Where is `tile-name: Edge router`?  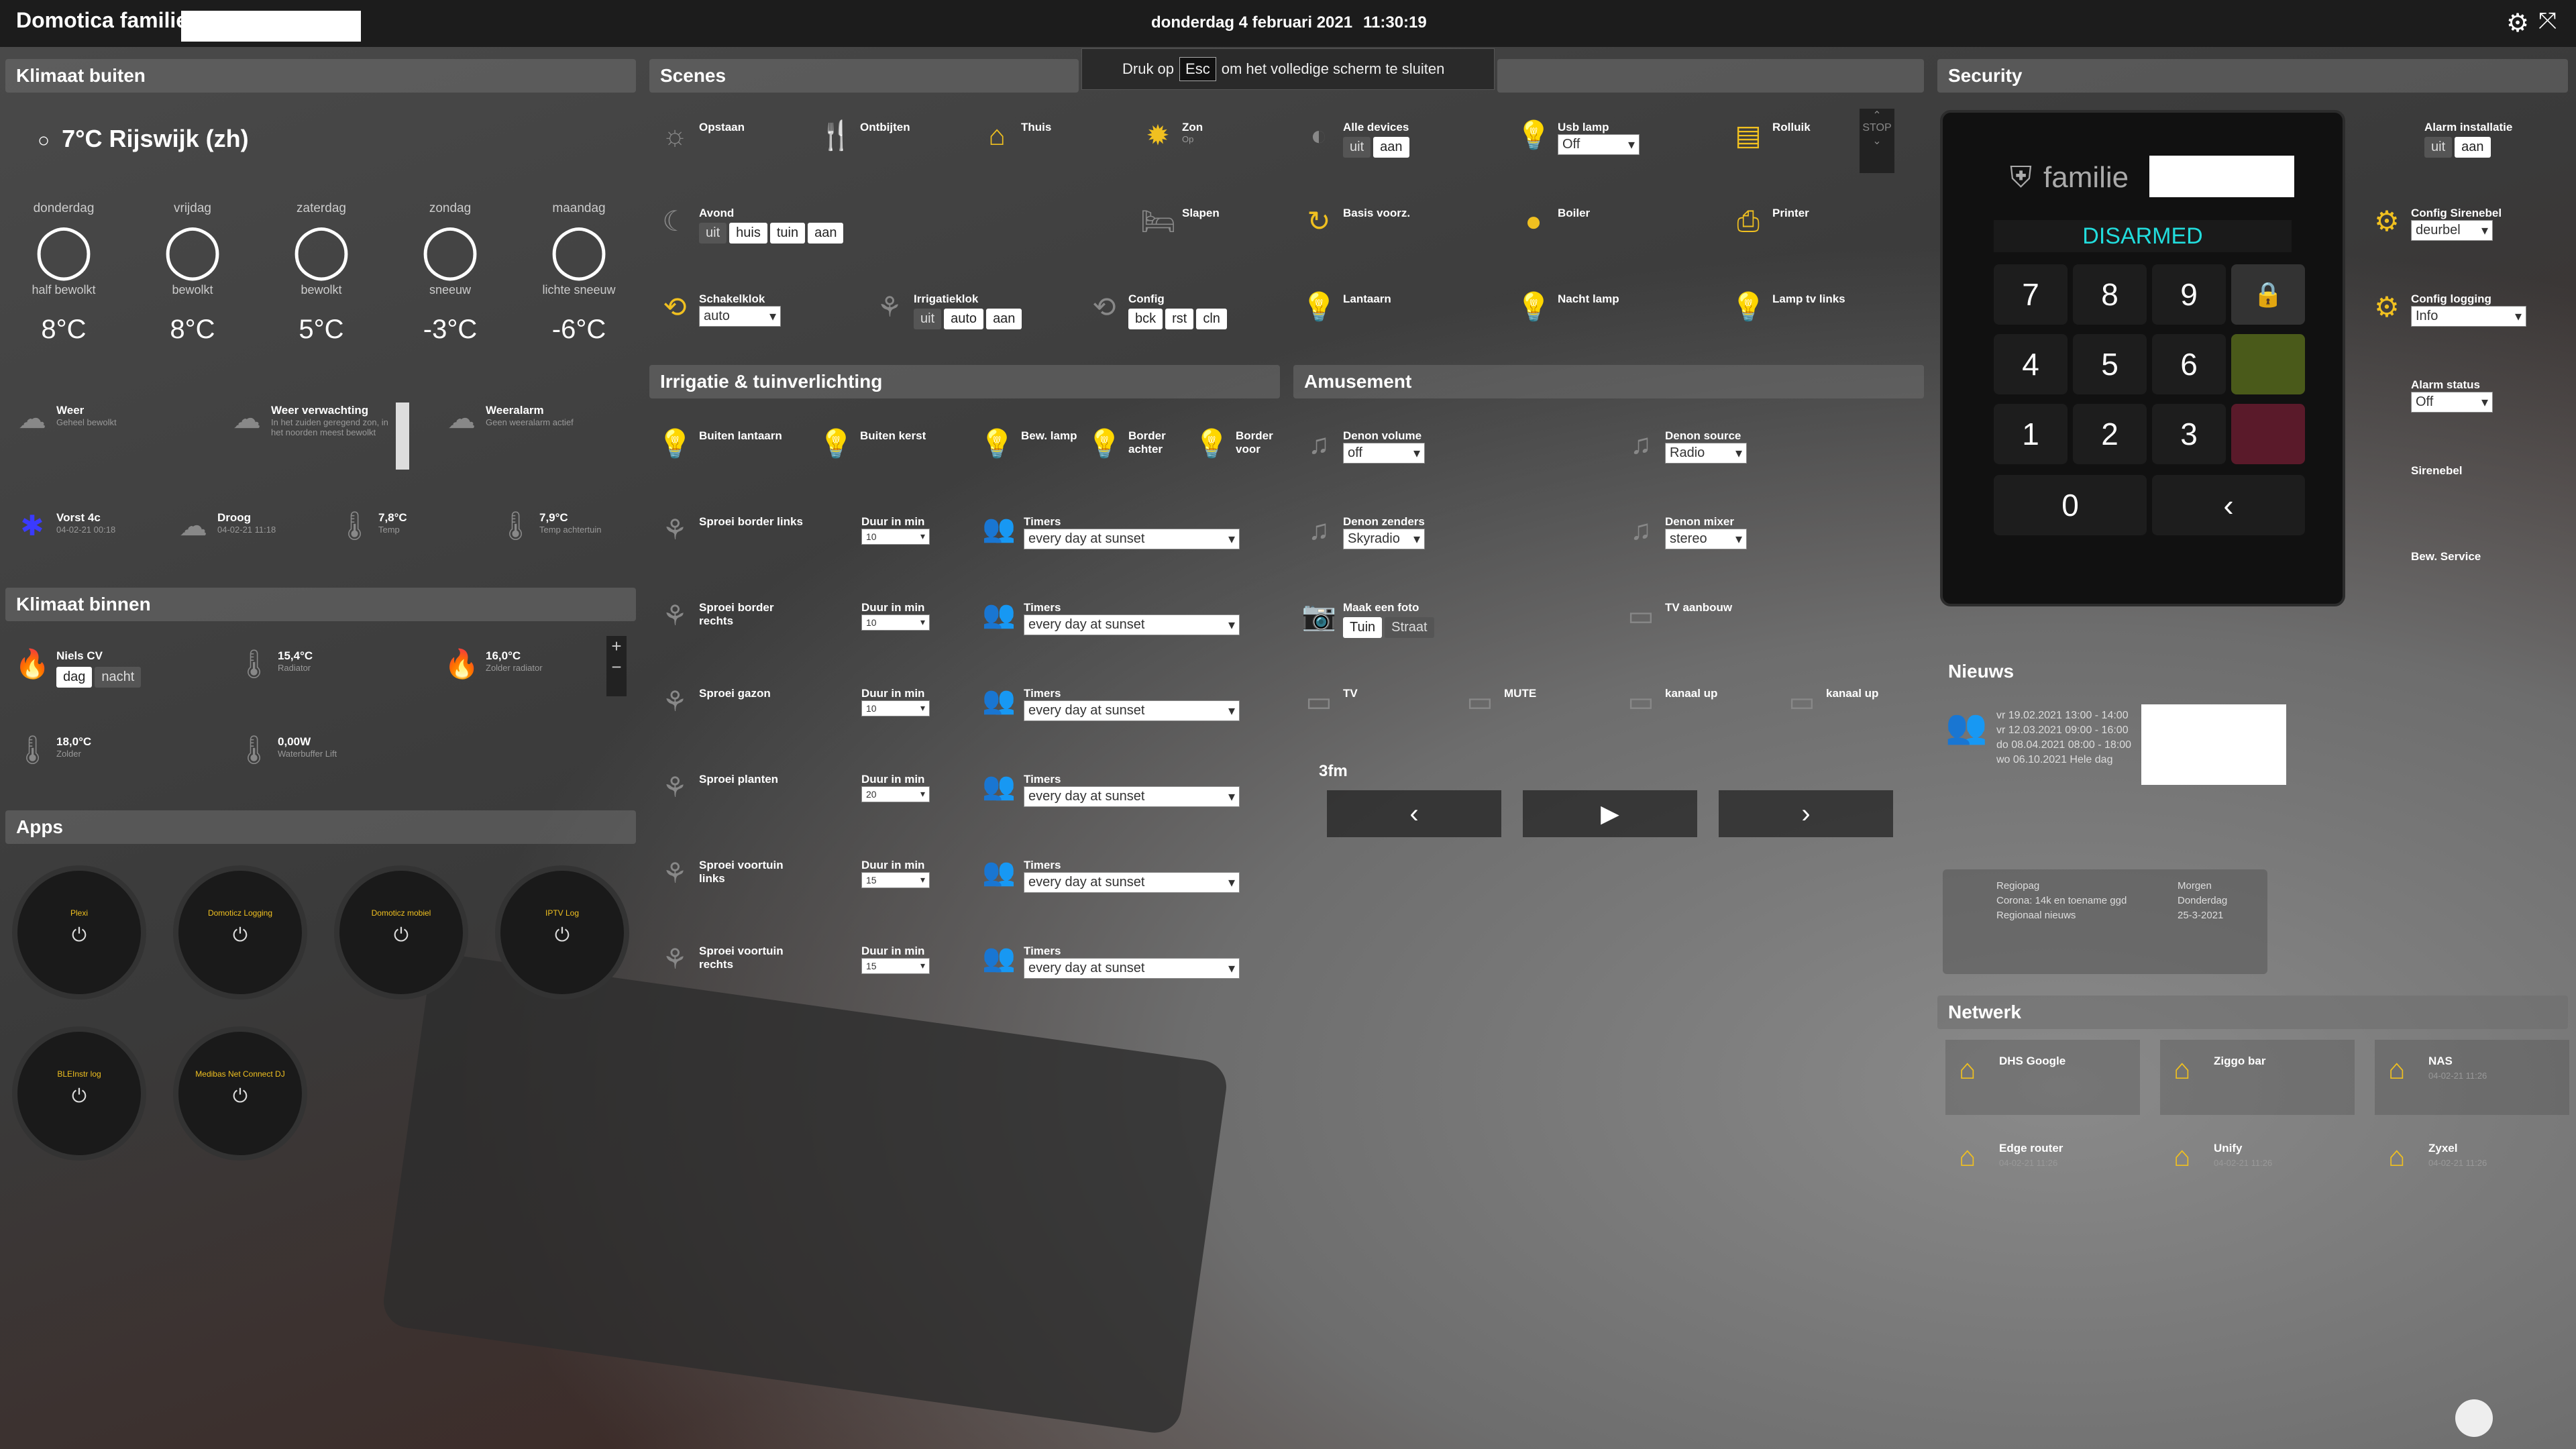 tile-name: Edge router is located at coordinates (2031, 1148).